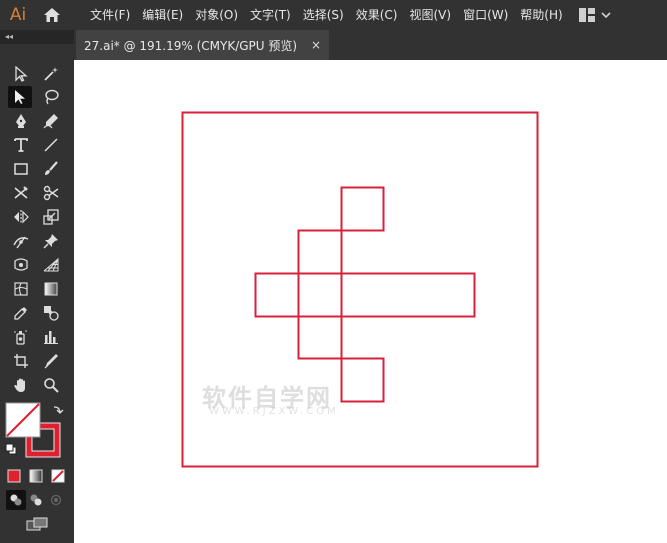 This screenshot has height=543, width=667. I want to click on chevron-down-icon, so click(606, 14).